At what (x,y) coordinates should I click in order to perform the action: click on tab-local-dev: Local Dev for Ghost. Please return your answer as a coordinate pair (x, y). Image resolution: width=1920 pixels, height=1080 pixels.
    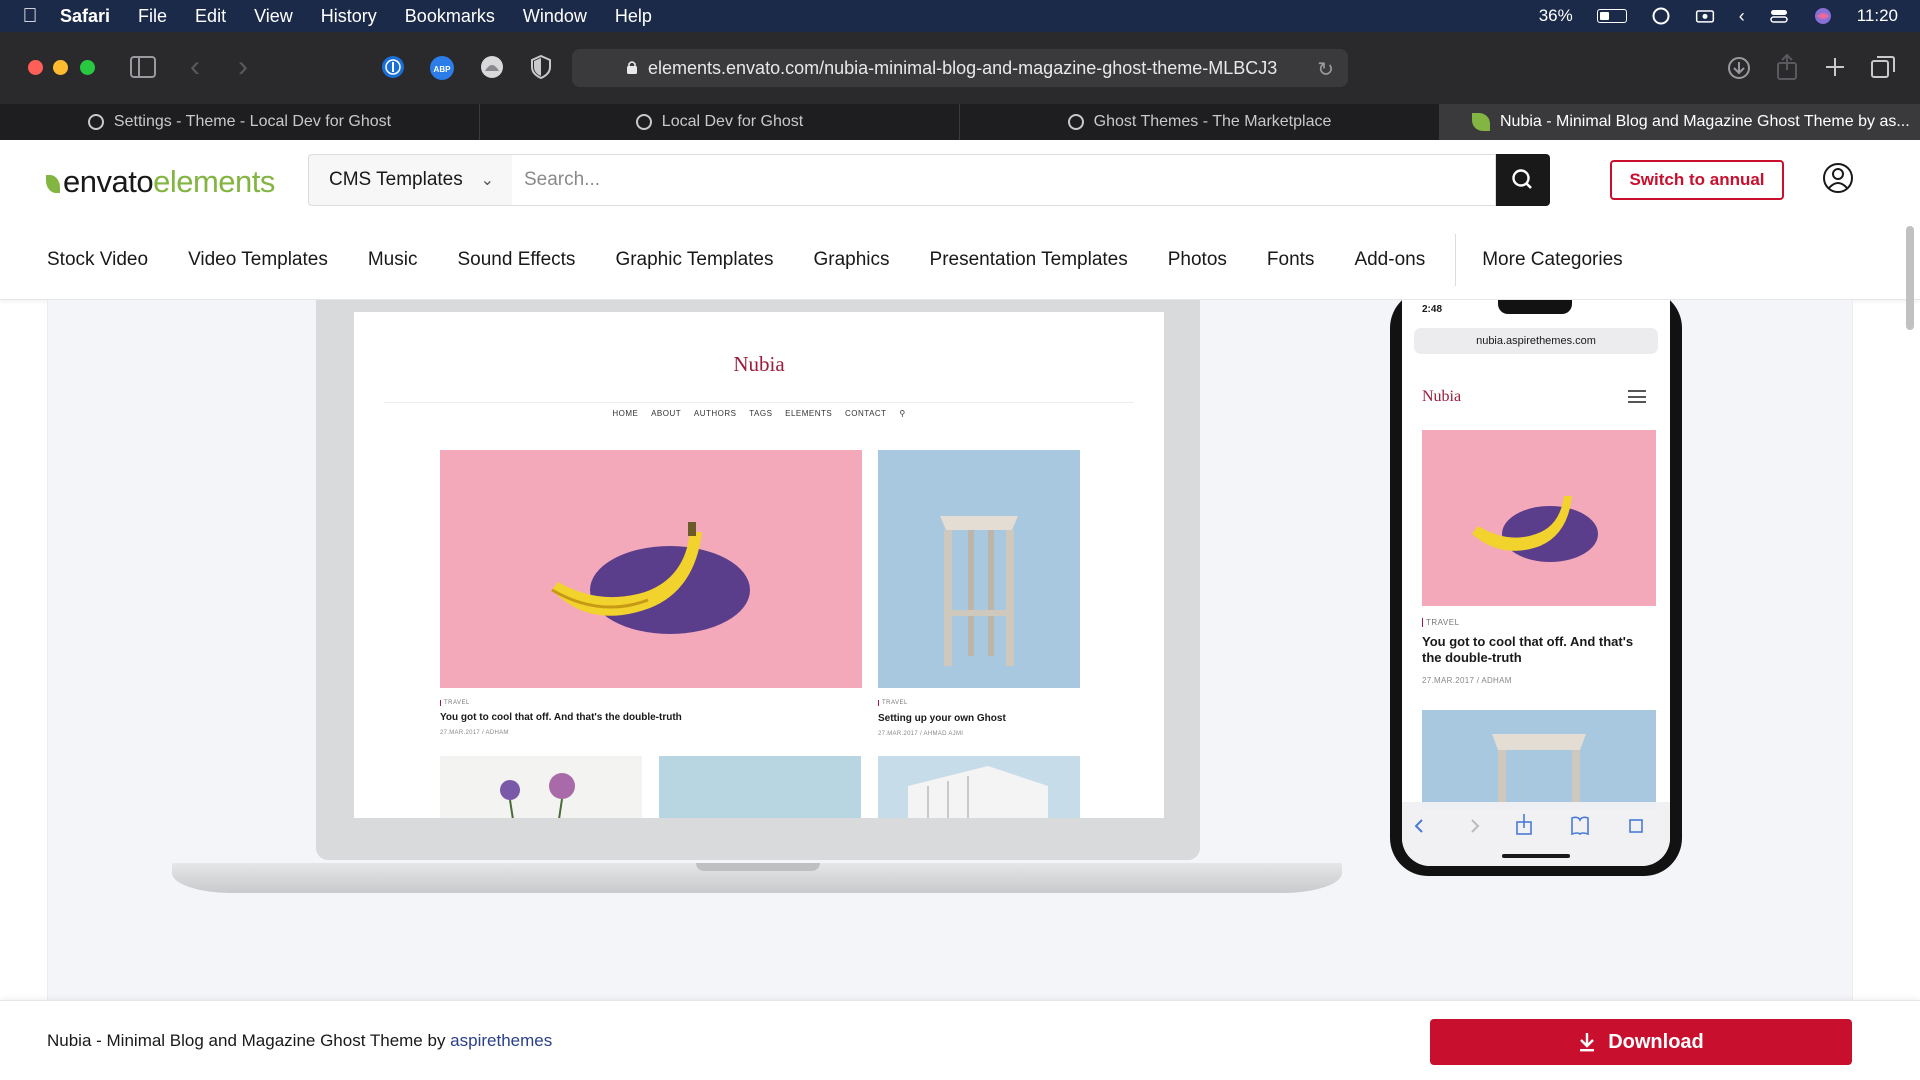
    Looking at the image, I should click on (720, 122).